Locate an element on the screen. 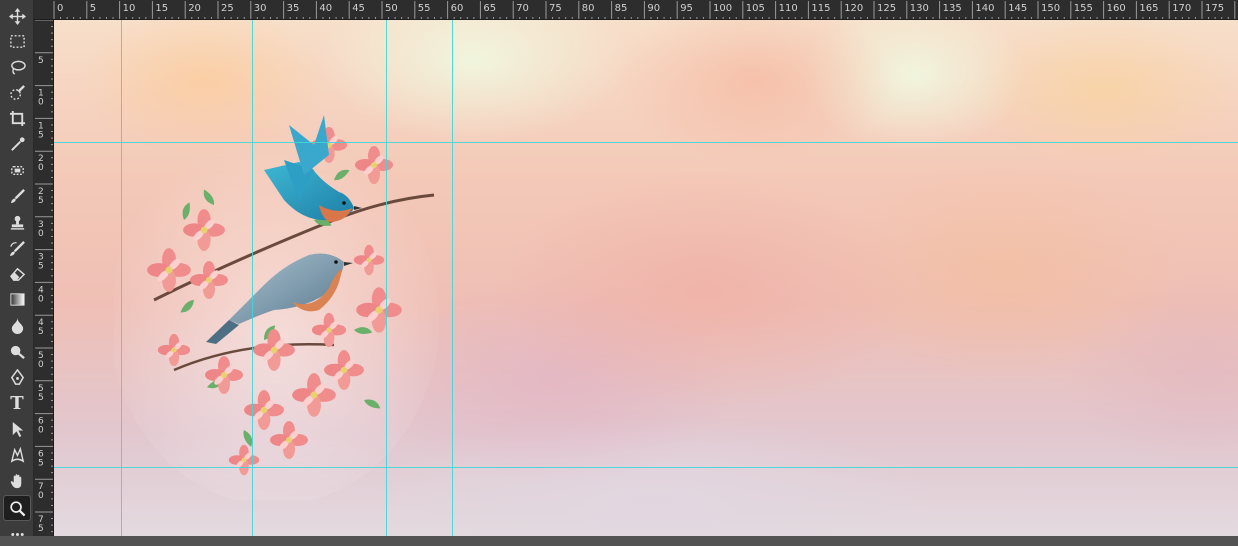 This screenshot has width=1238, height=546. eyedropper-icon is located at coordinates (17, 143).